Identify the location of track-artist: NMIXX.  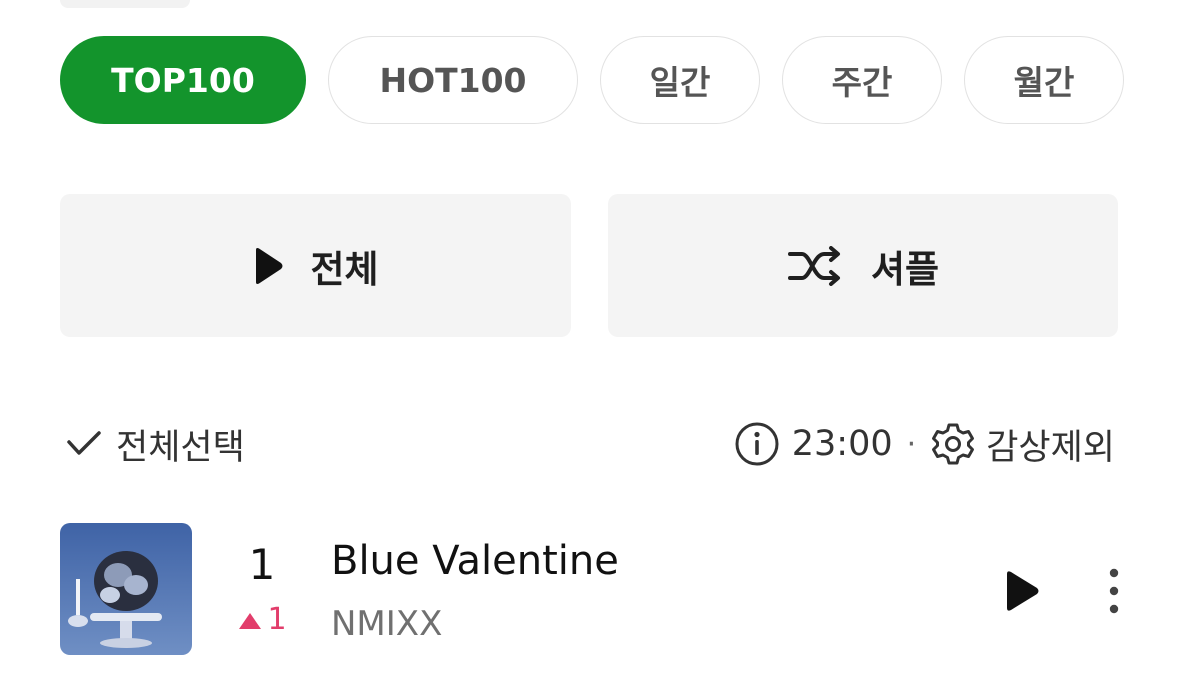
(386, 624).